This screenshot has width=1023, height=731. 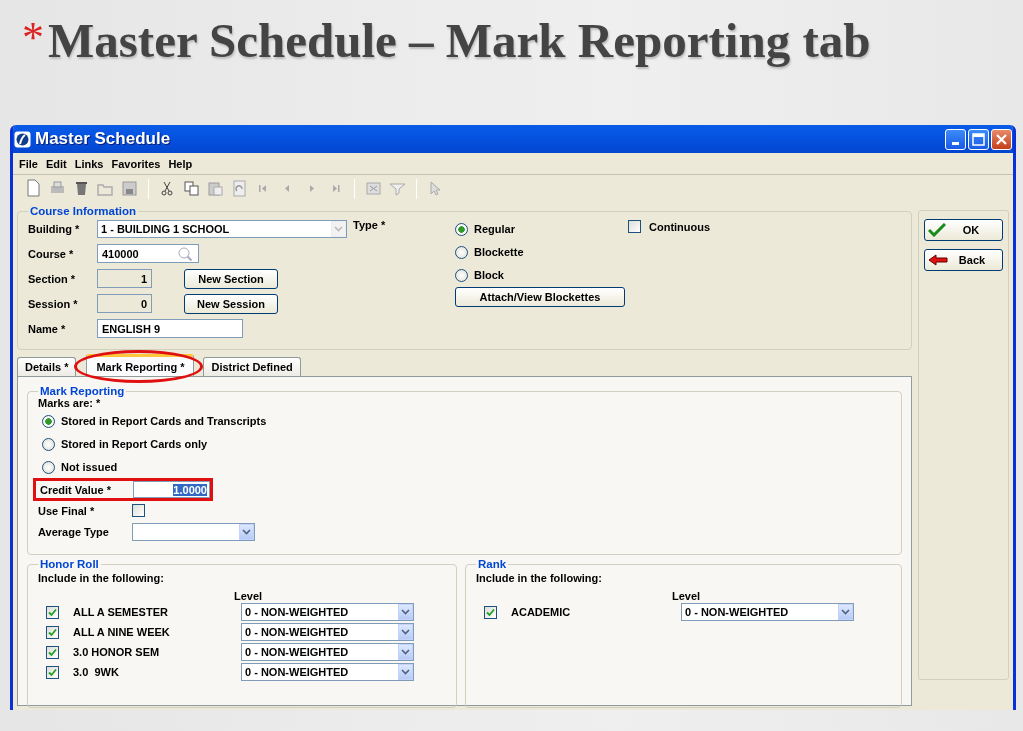 What do you see at coordinates (540, 297) in the screenshot?
I see `attach-button: Attach/View Blockettes` at bounding box center [540, 297].